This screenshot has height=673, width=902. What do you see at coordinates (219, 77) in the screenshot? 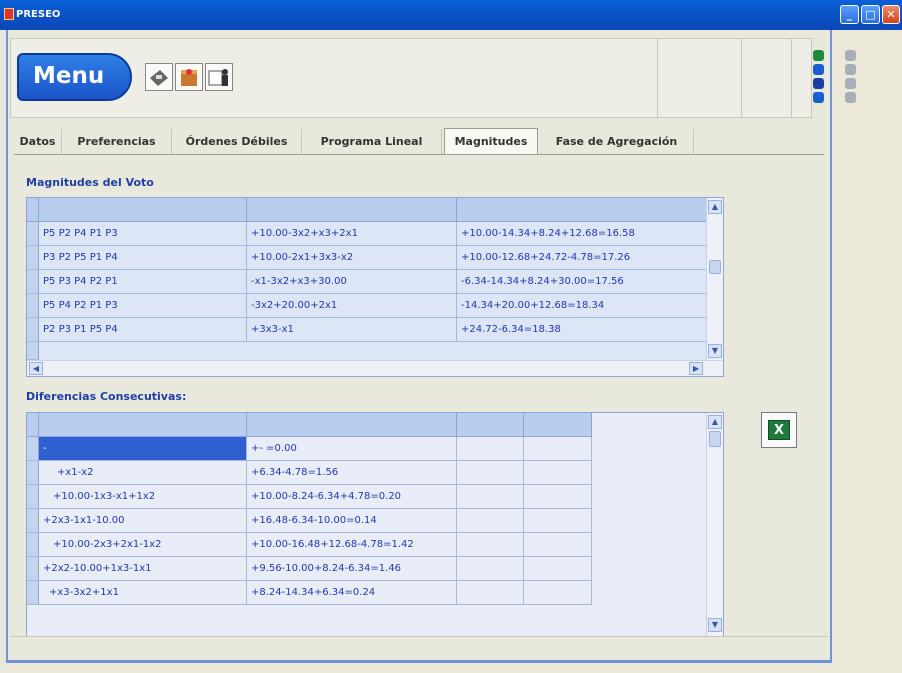
I see `user-document-icon` at bounding box center [219, 77].